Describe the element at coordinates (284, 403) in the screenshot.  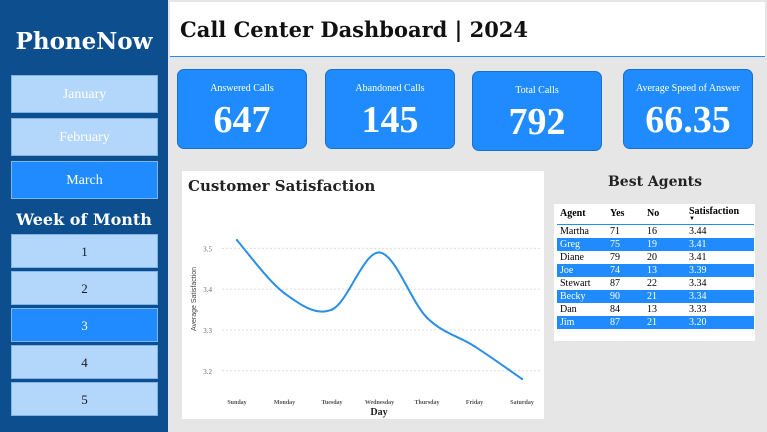
I see `x-tick-label: Monday` at that location.